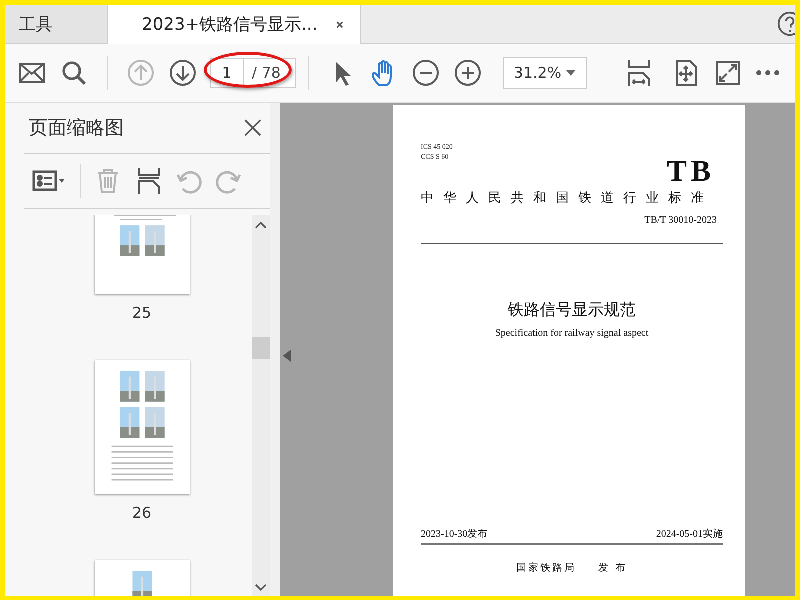  What do you see at coordinates (287, 356) in the screenshot?
I see `collapse-arrow-icon` at bounding box center [287, 356].